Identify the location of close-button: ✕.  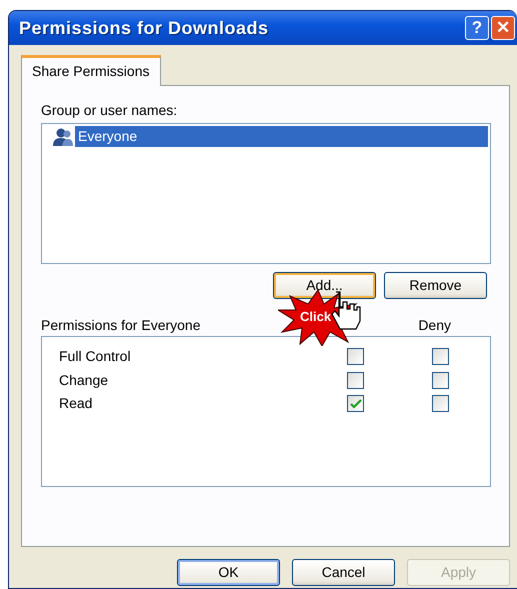
(503, 28).